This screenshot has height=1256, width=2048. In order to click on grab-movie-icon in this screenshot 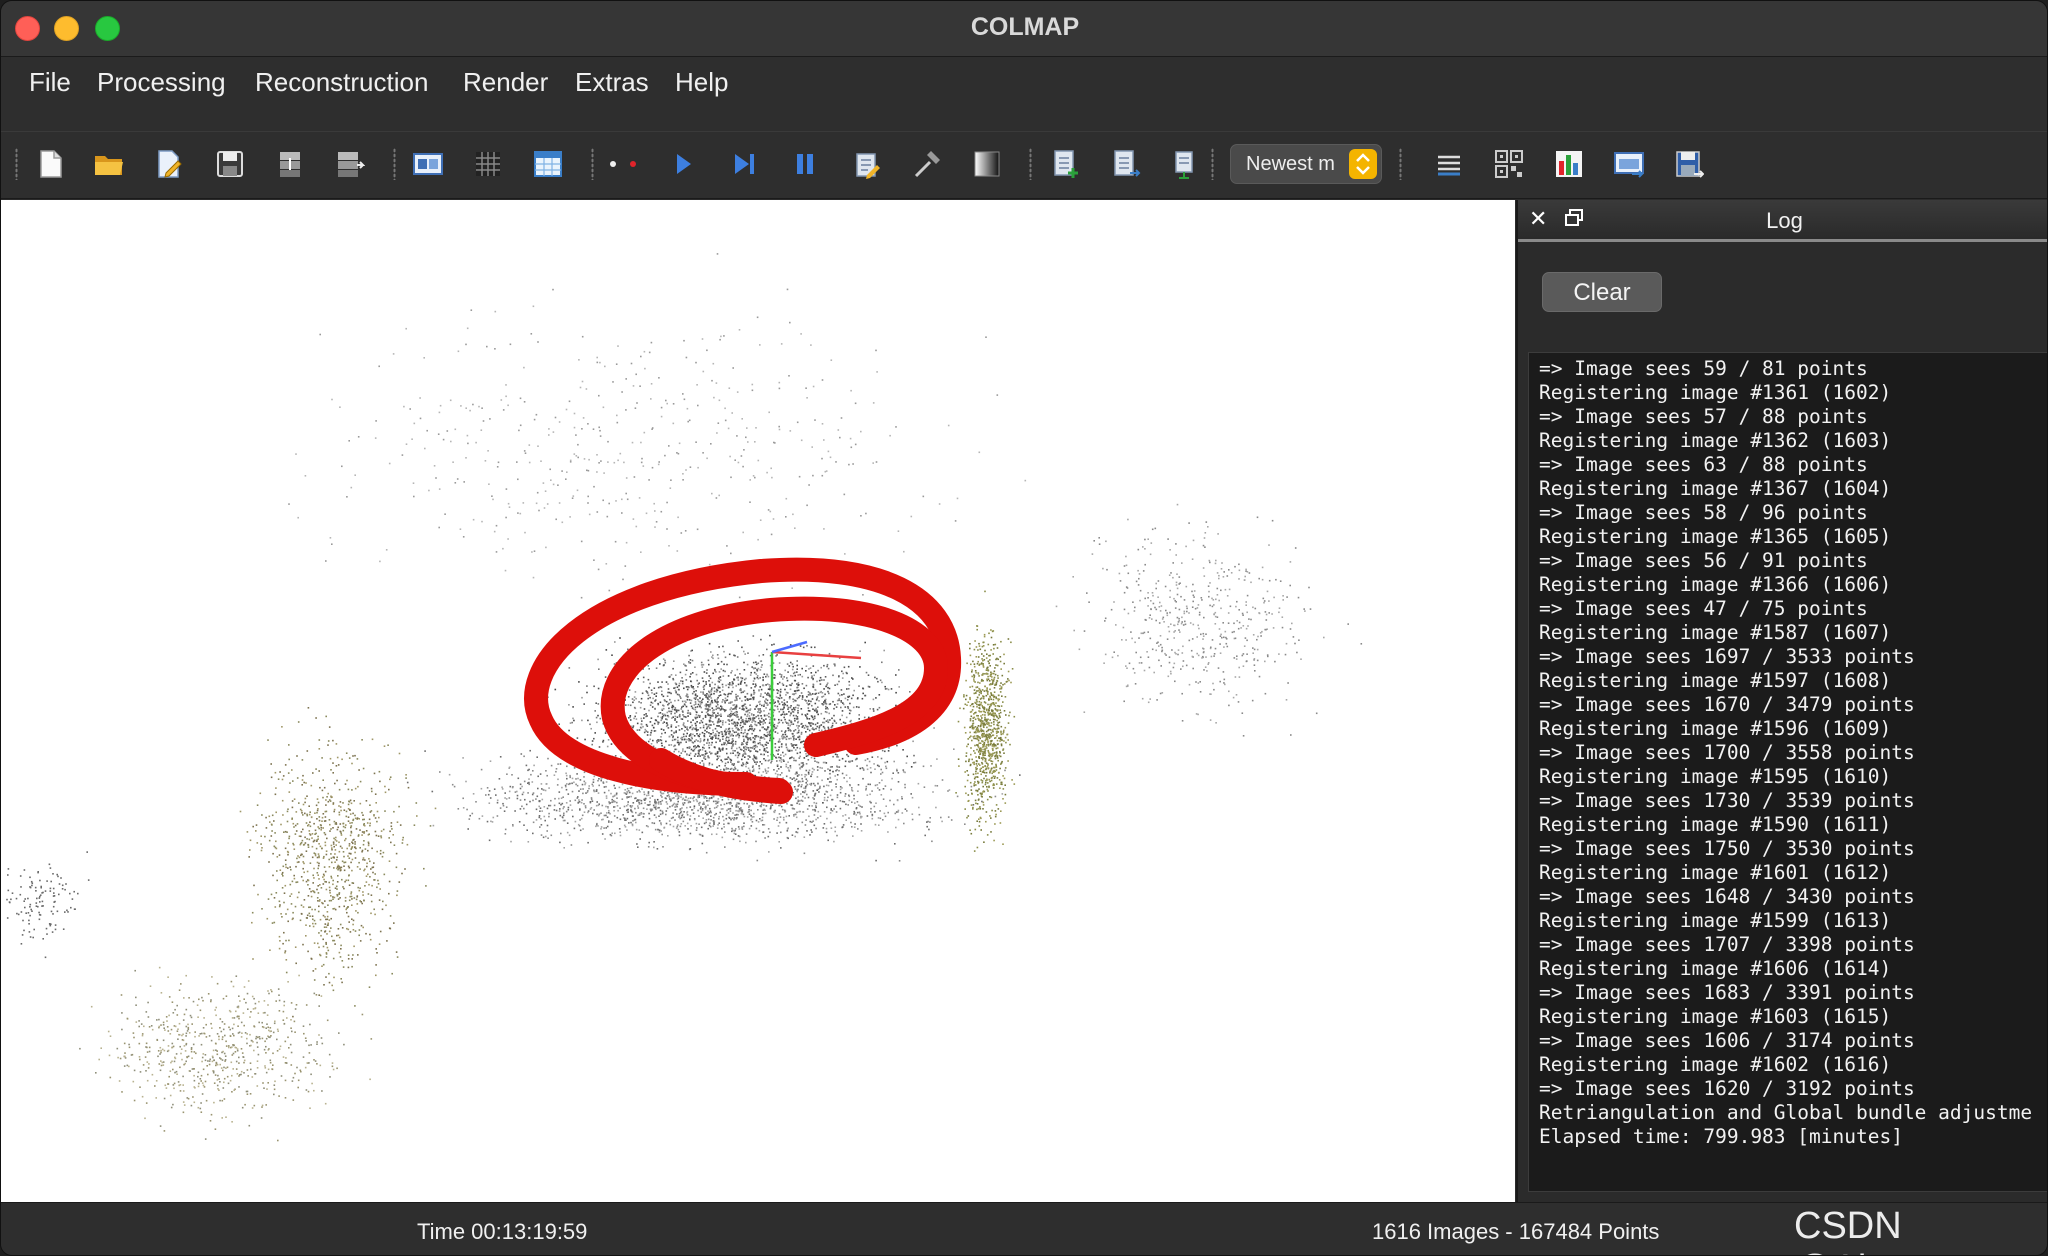, I will do `click(1629, 164)`.